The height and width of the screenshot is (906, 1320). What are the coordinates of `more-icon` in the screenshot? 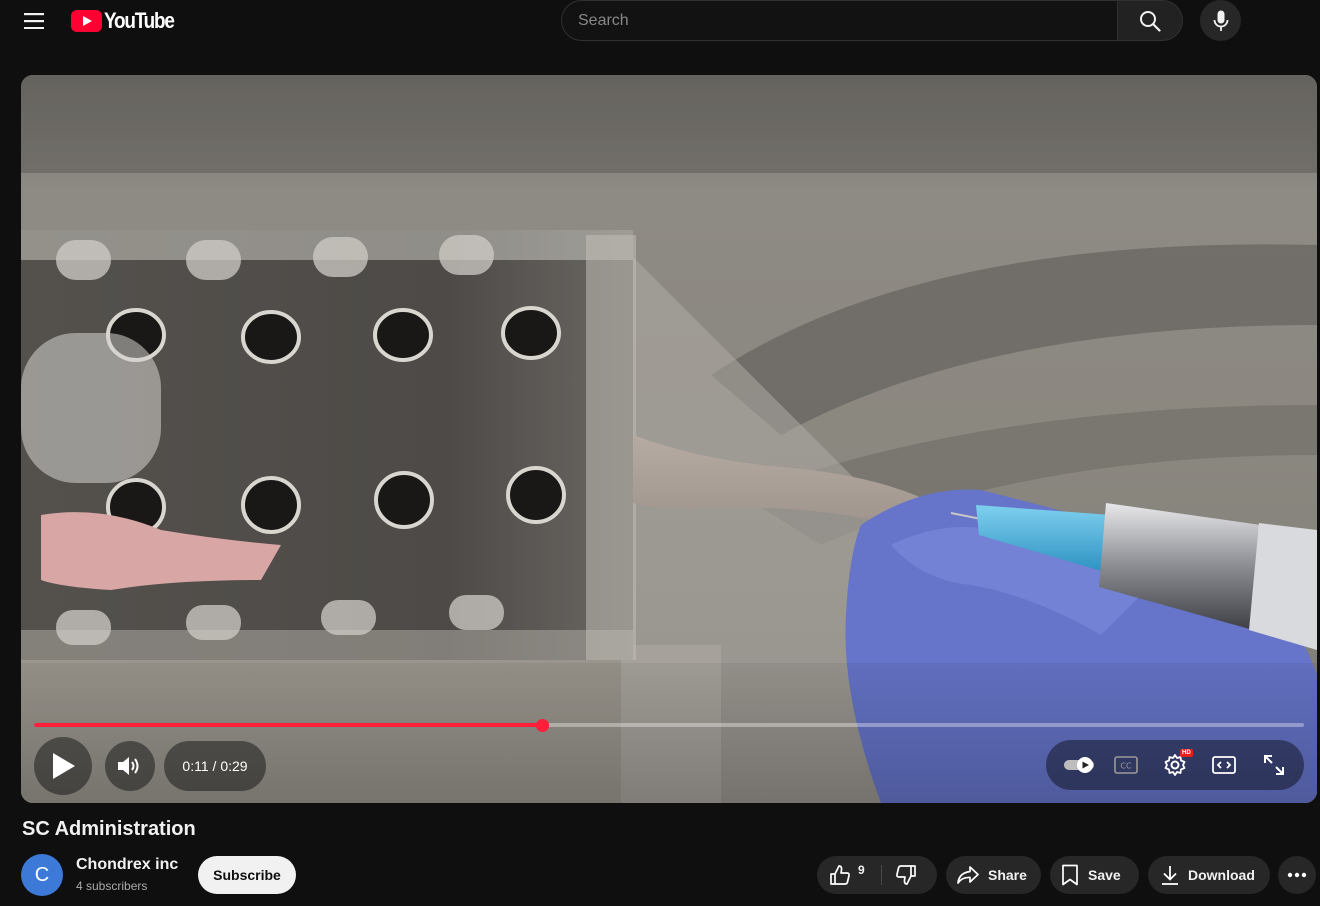 It's located at (1297, 875).